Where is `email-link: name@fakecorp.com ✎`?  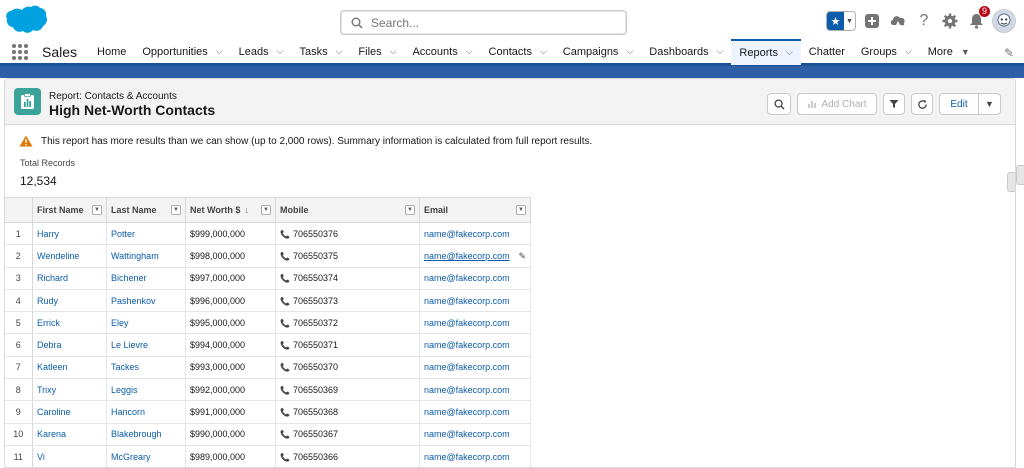
email-link: name@fakecorp.com ✎ is located at coordinates (475, 256).